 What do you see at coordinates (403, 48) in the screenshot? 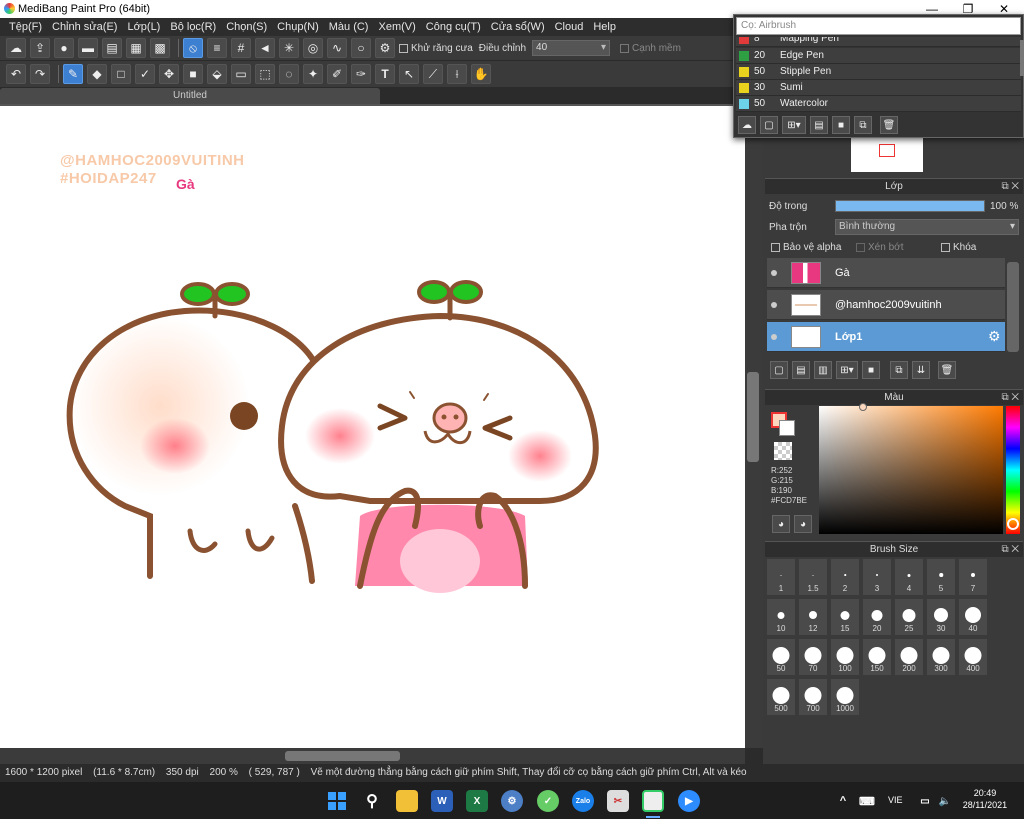
I see `antialias-checkbox` at bounding box center [403, 48].